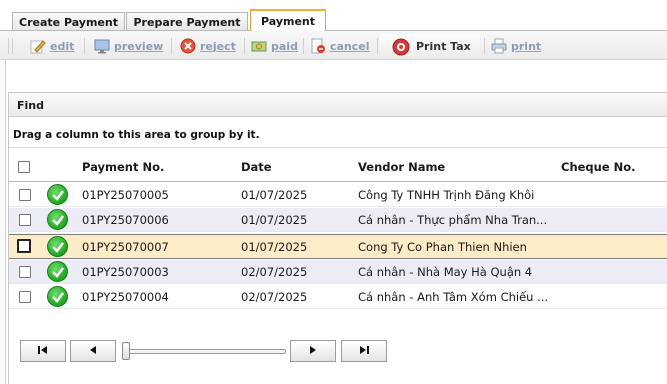 This screenshot has width=667, height=384. I want to click on printer-icon, so click(499, 46).